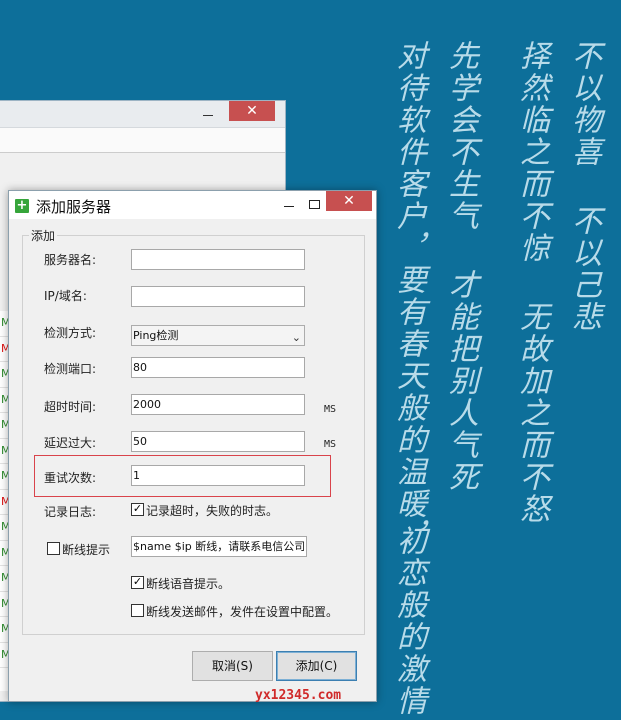 The width and height of the screenshot is (621, 720). Describe the element at coordinates (70, 443) in the screenshot. I see `latency-label: 延迟过大:` at that location.